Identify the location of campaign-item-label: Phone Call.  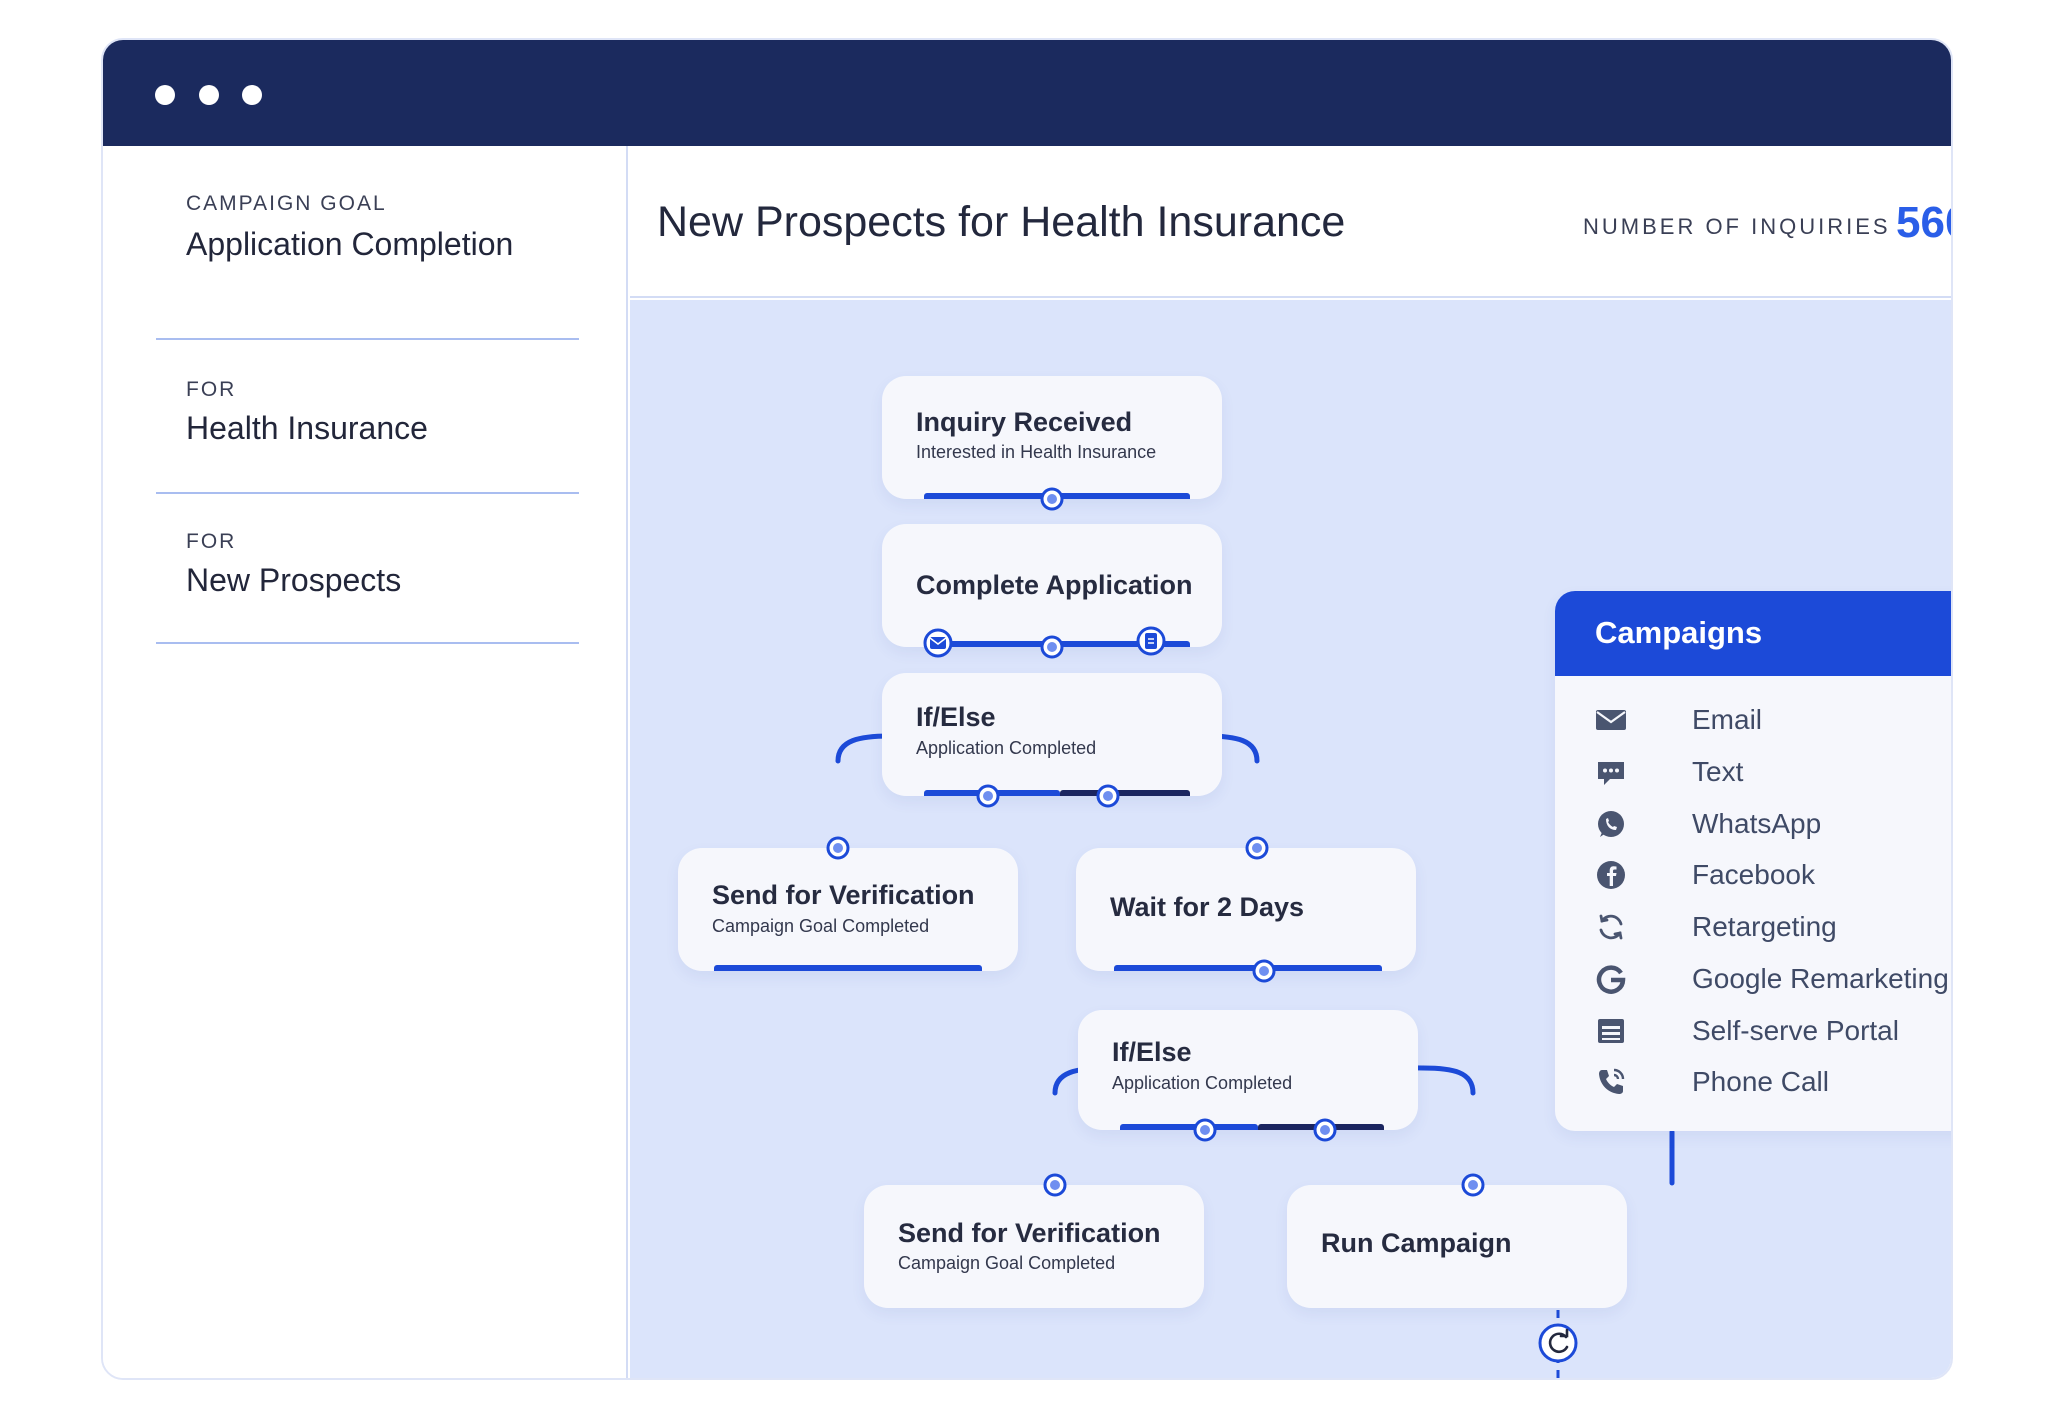
(1760, 1081).